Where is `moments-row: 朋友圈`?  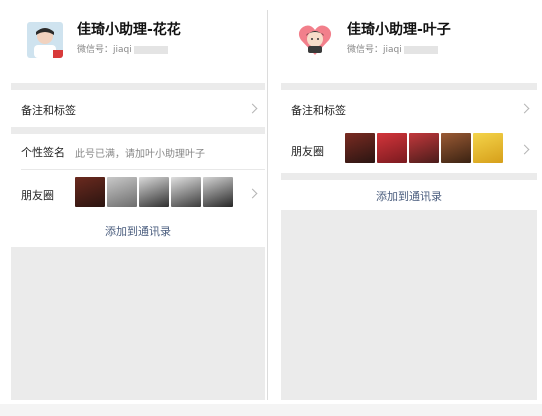
moments-row: 朋友圈 is located at coordinates (409, 149).